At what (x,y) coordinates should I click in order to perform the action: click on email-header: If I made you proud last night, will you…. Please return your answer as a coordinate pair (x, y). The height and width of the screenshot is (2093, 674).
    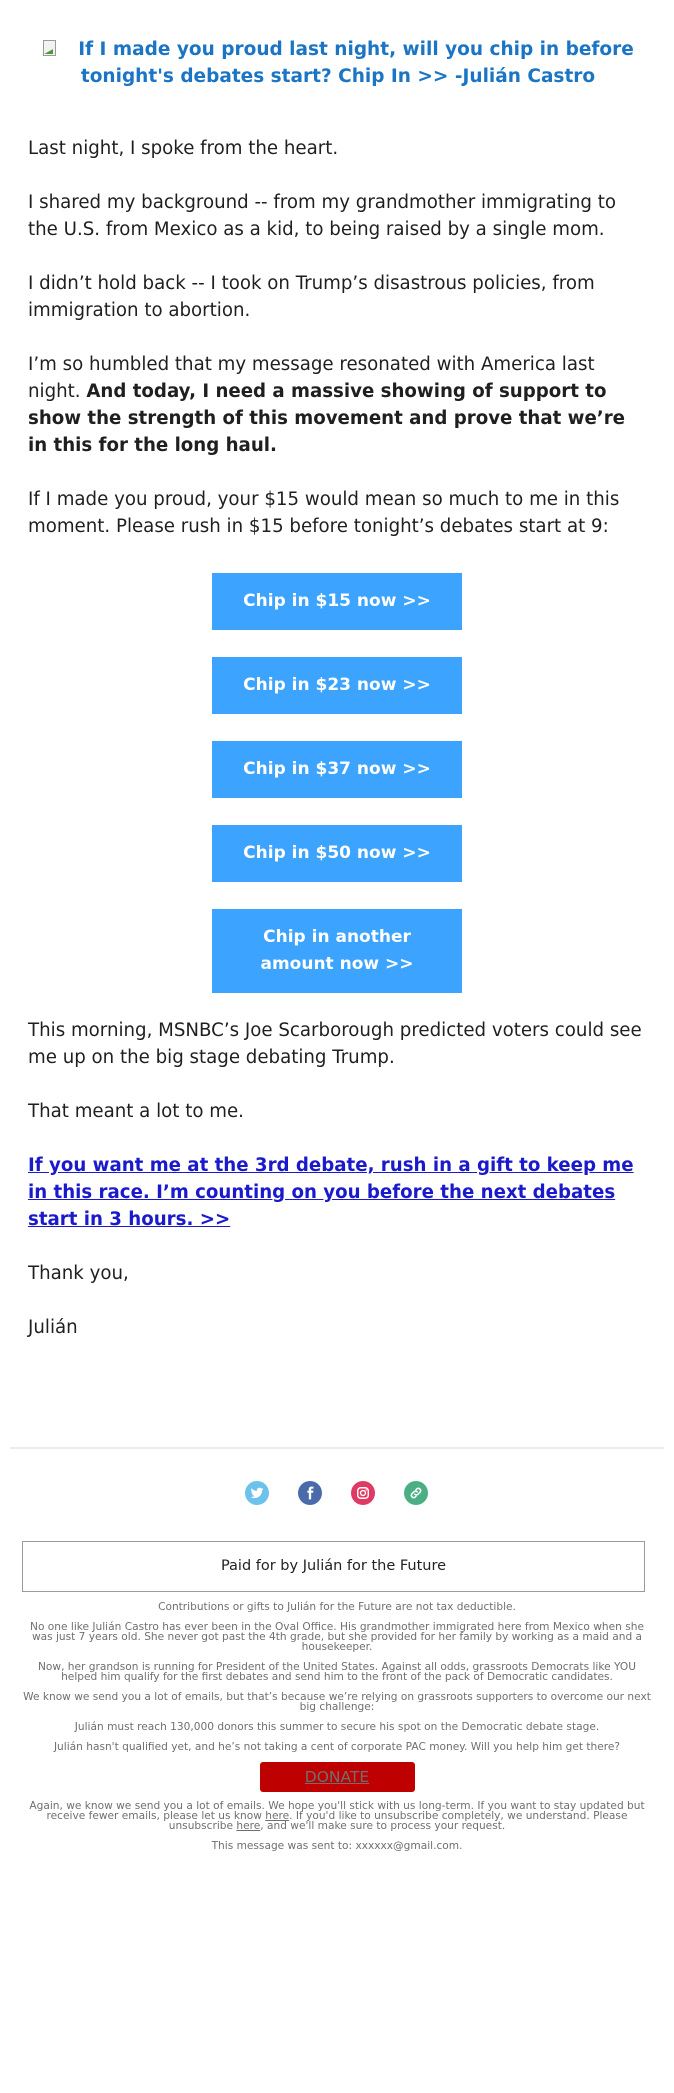
    Looking at the image, I should click on (338, 63).